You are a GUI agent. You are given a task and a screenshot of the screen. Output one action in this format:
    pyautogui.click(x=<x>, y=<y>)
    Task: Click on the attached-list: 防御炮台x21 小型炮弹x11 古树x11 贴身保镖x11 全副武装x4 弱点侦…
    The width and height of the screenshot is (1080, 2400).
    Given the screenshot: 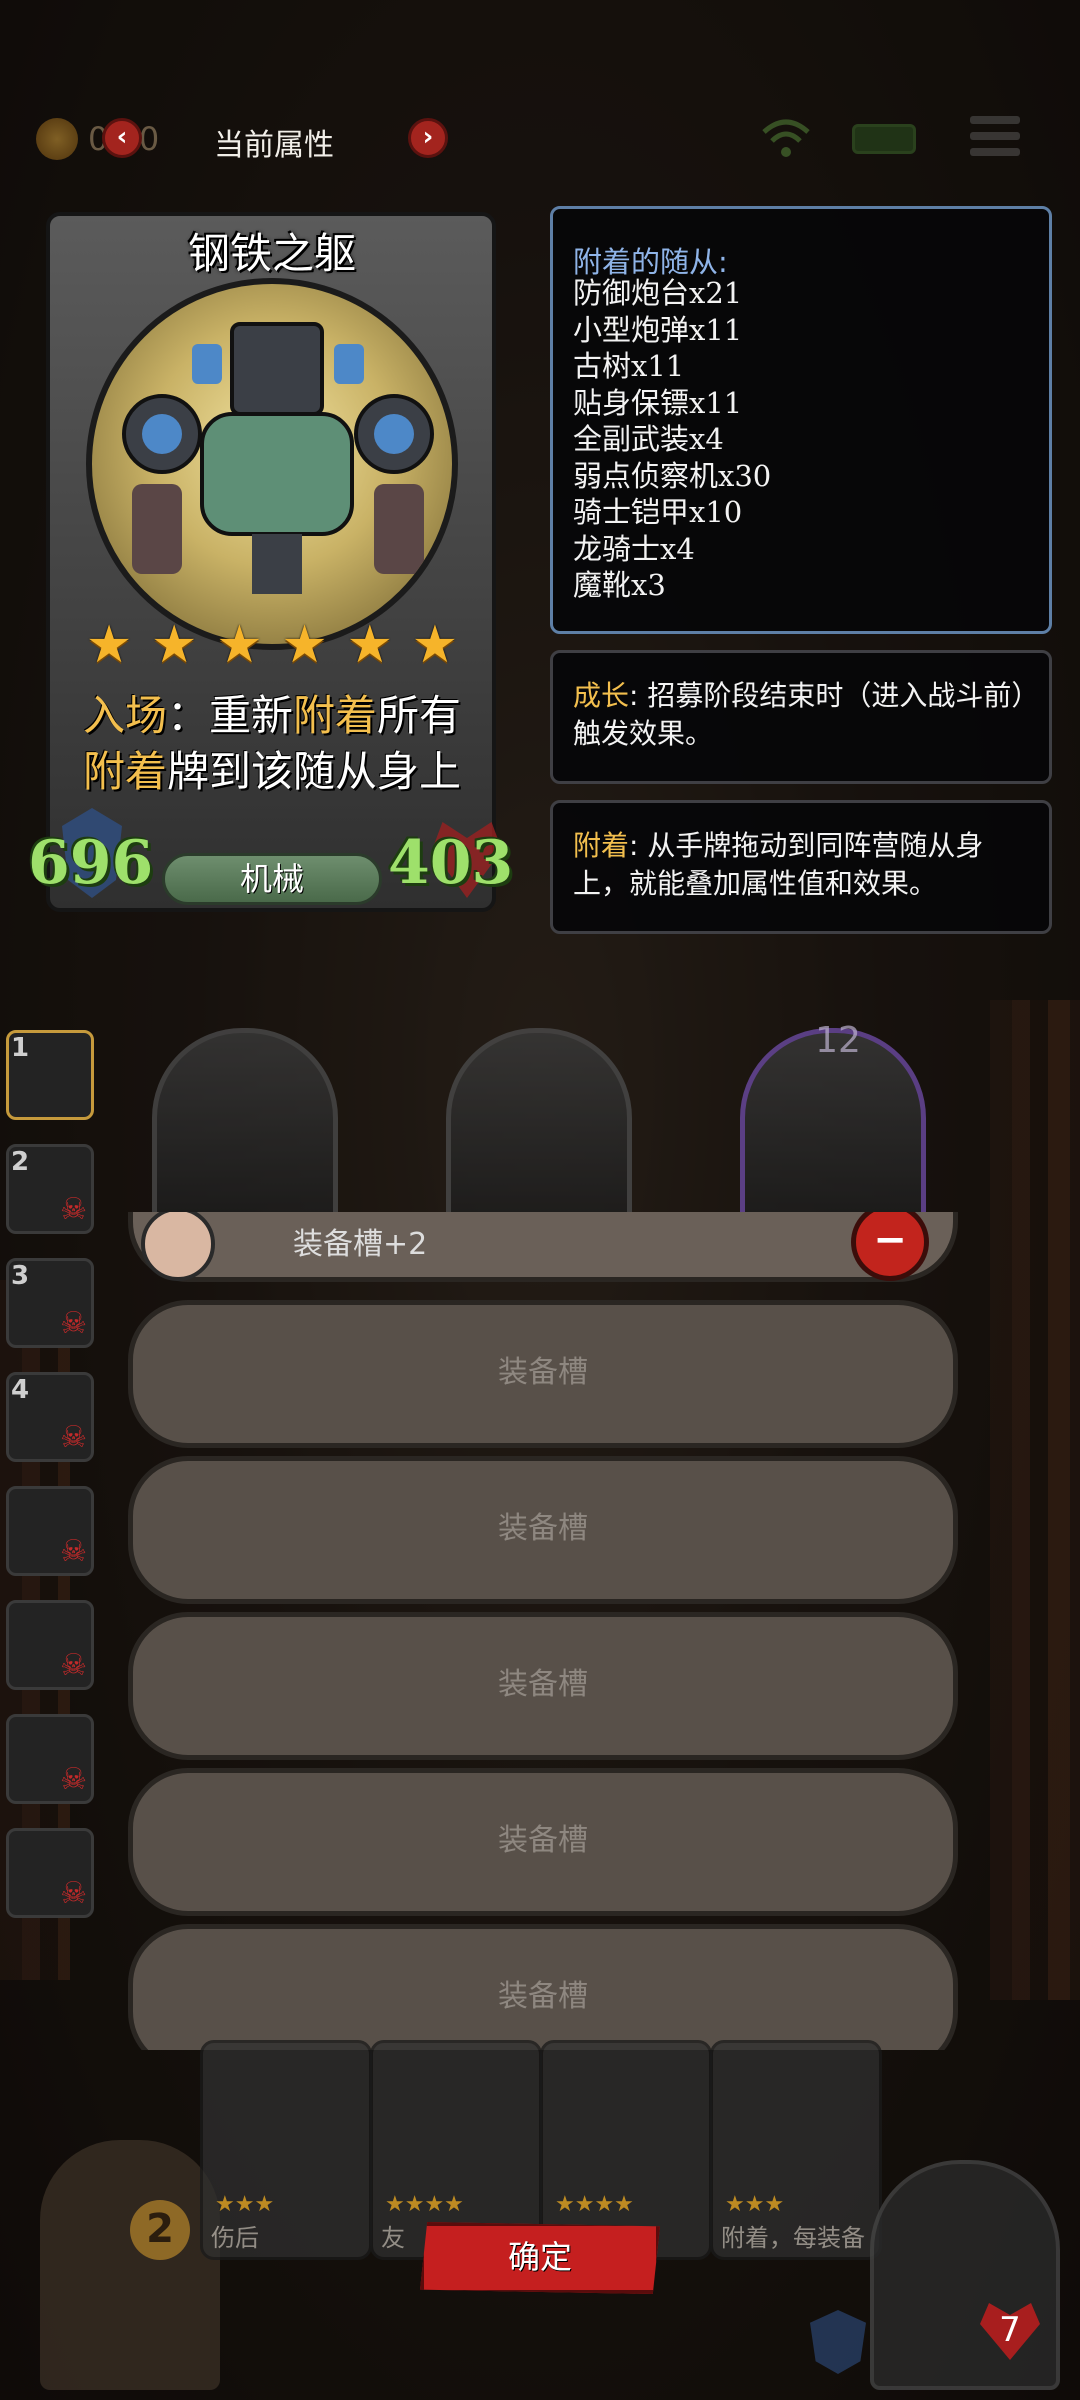 What is the action you would take?
    pyautogui.click(x=672, y=439)
    